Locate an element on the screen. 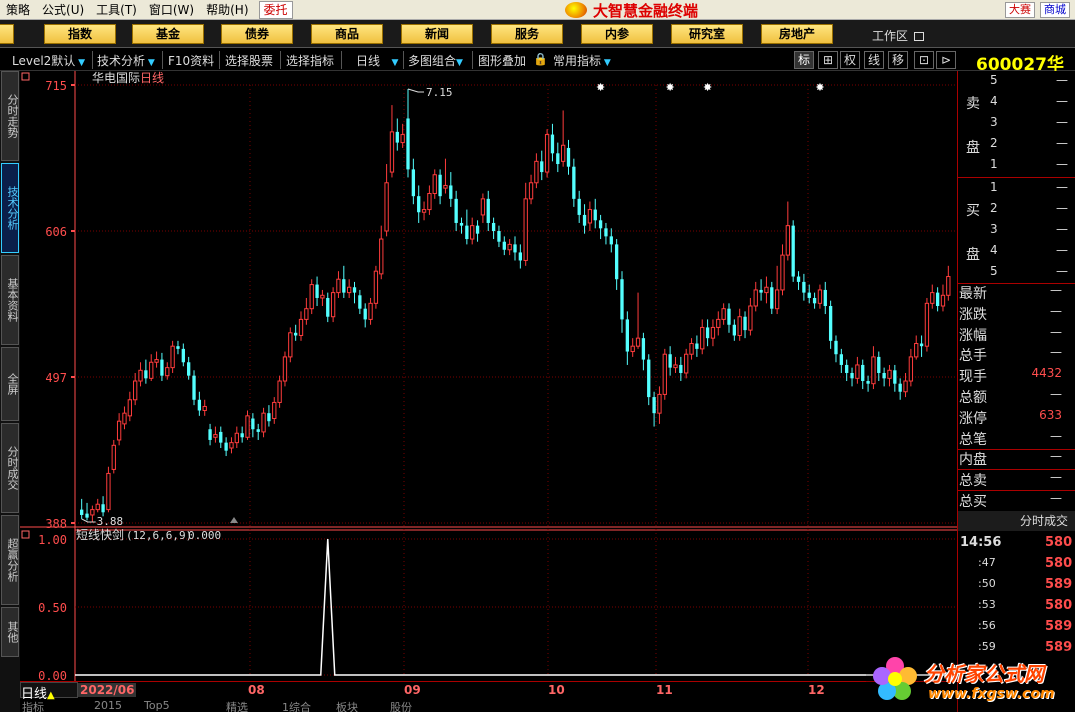 The image size is (1075, 712). line-button: 线 is located at coordinates (874, 60).